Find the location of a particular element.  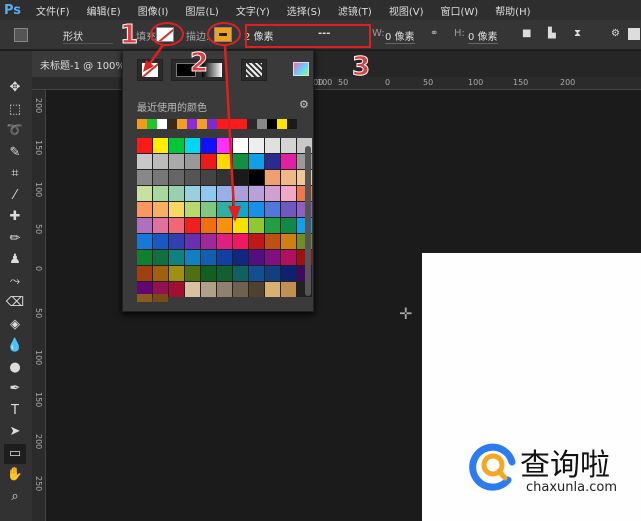

watermark: 查询啦 chaxunla.com is located at coordinates (553, 468).